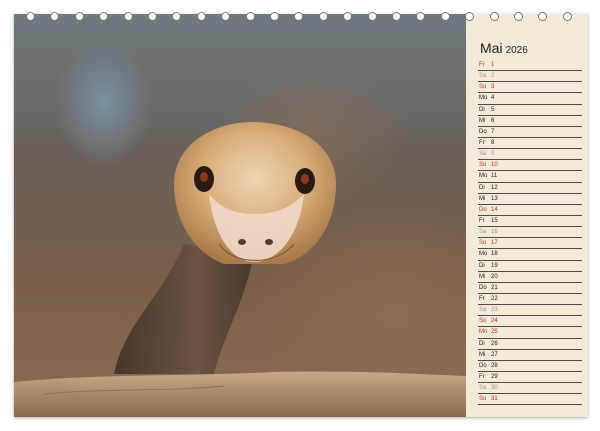  Describe the element at coordinates (530, 99) in the screenshot. I see `day-row: Mo 4` at that location.